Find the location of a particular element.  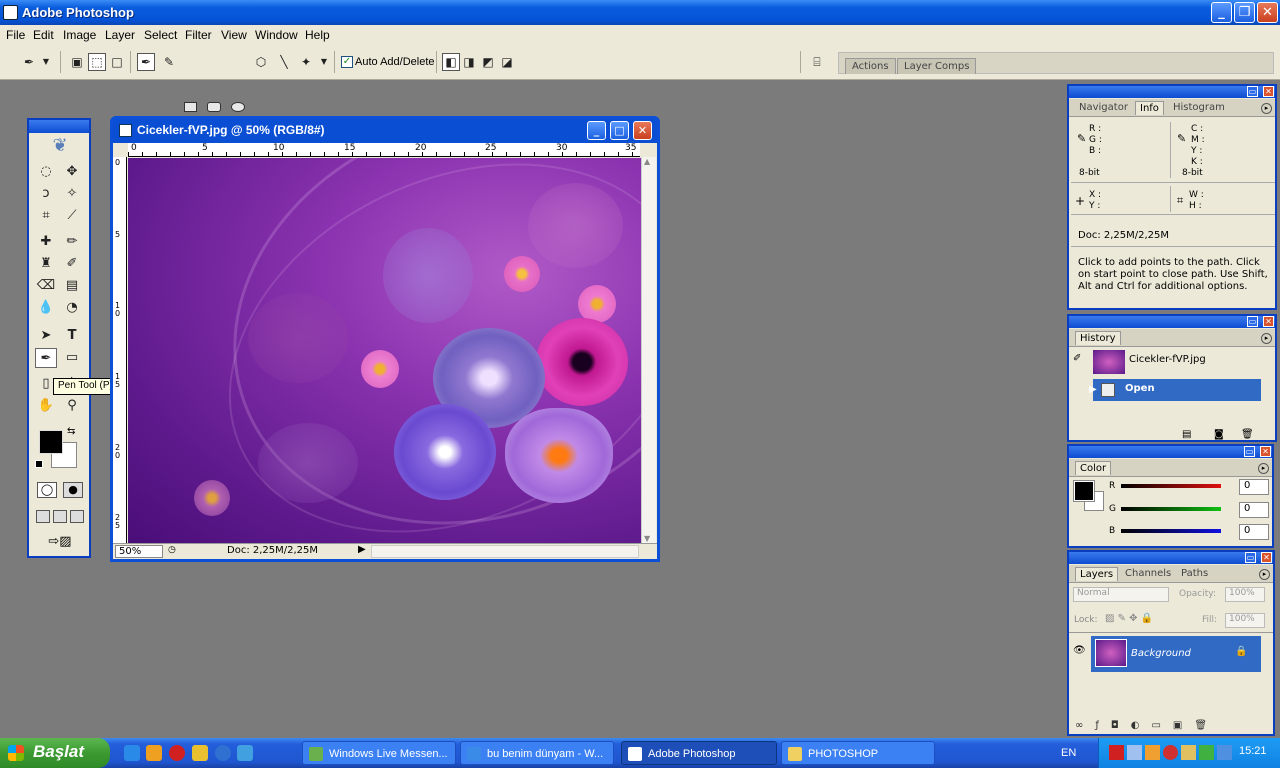

line-shape-icon: ╲ is located at coordinates (284, 62).